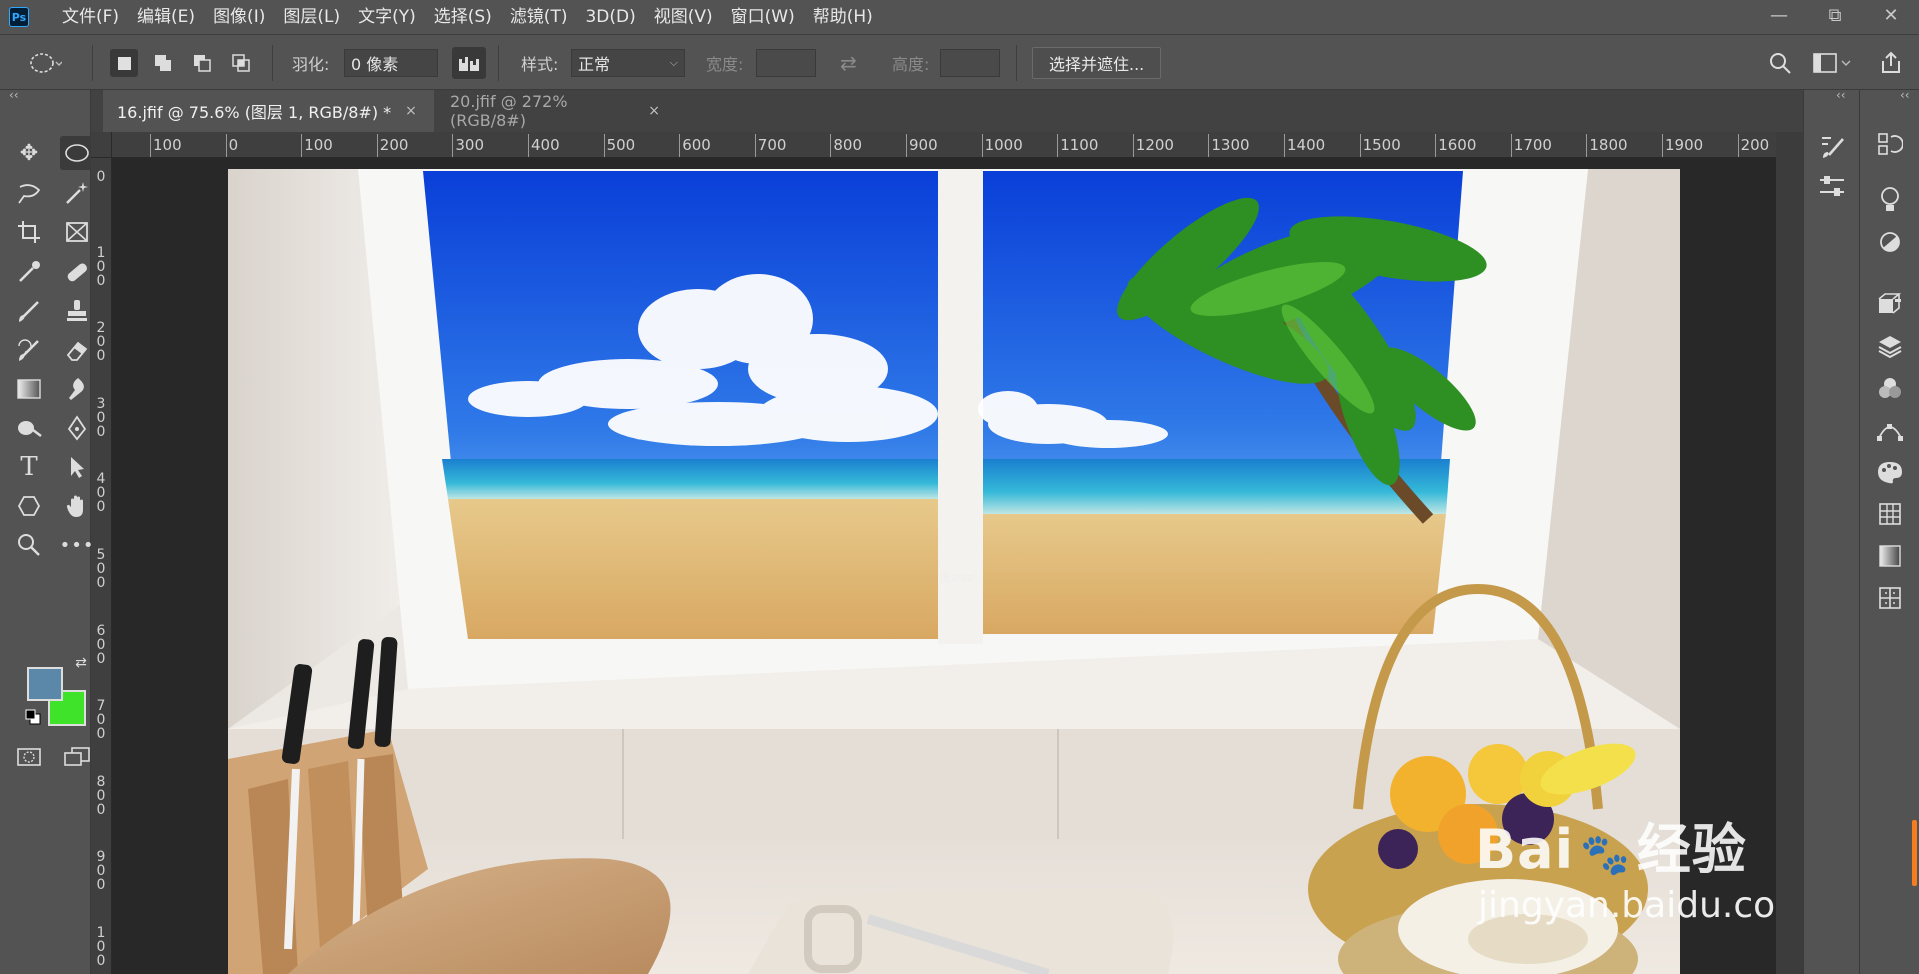 The height and width of the screenshot is (974, 1919). Describe the element at coordinates (29, 389) in the screenshot. I see `gradient-tool-icon` at that location.